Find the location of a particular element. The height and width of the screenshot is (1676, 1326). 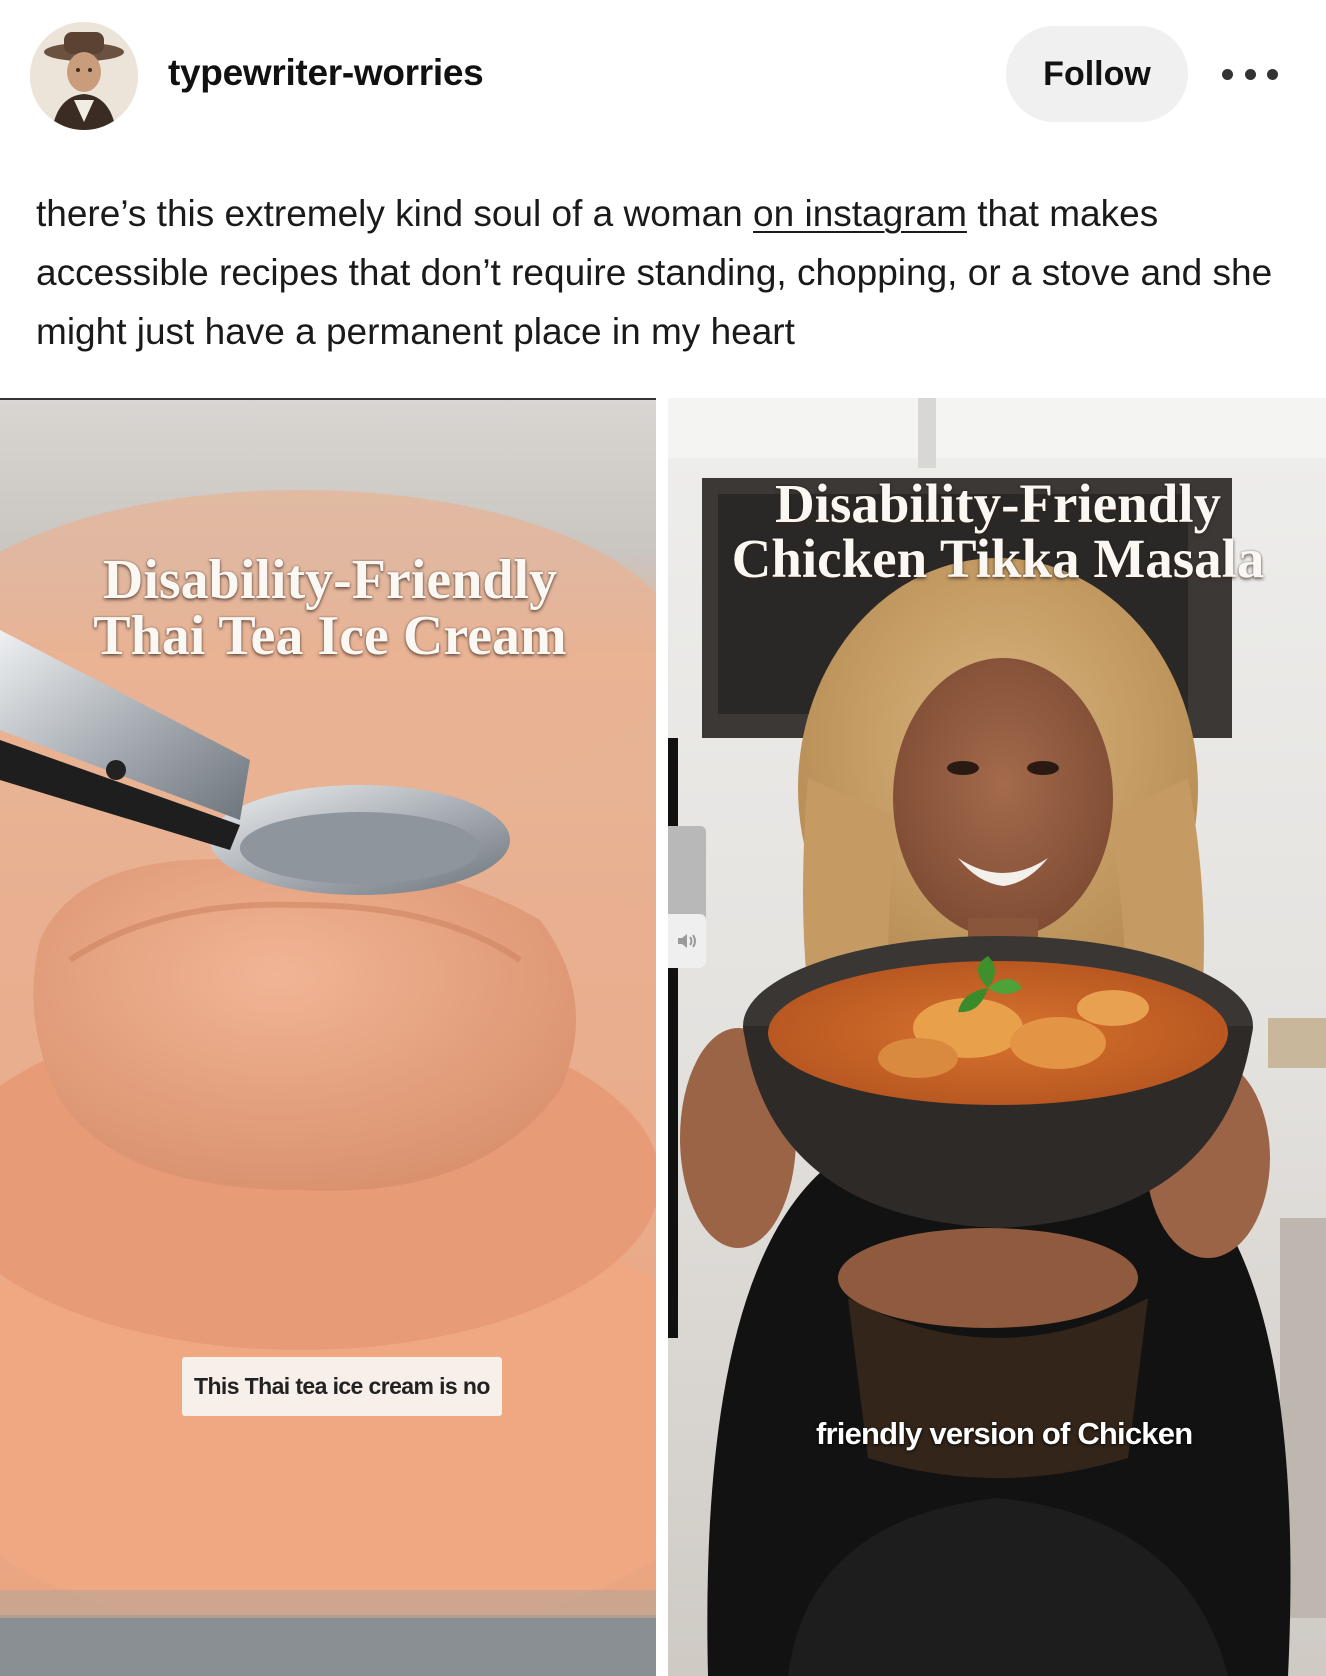

thai-tea-title: Disability-Friendly Thai Tea Ice Cream is located at coordinates (330, 608).